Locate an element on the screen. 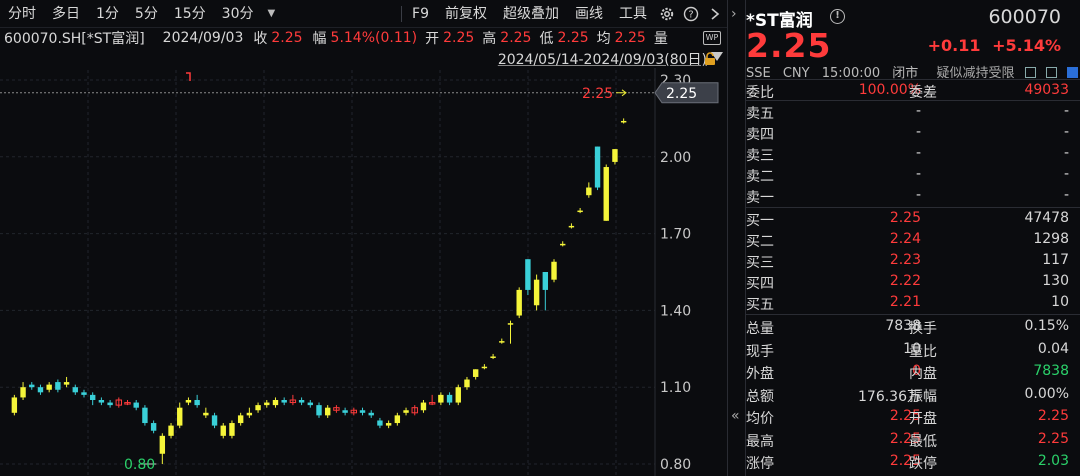  y-tick-label: 0.80 is located at coordinates (675, 465).